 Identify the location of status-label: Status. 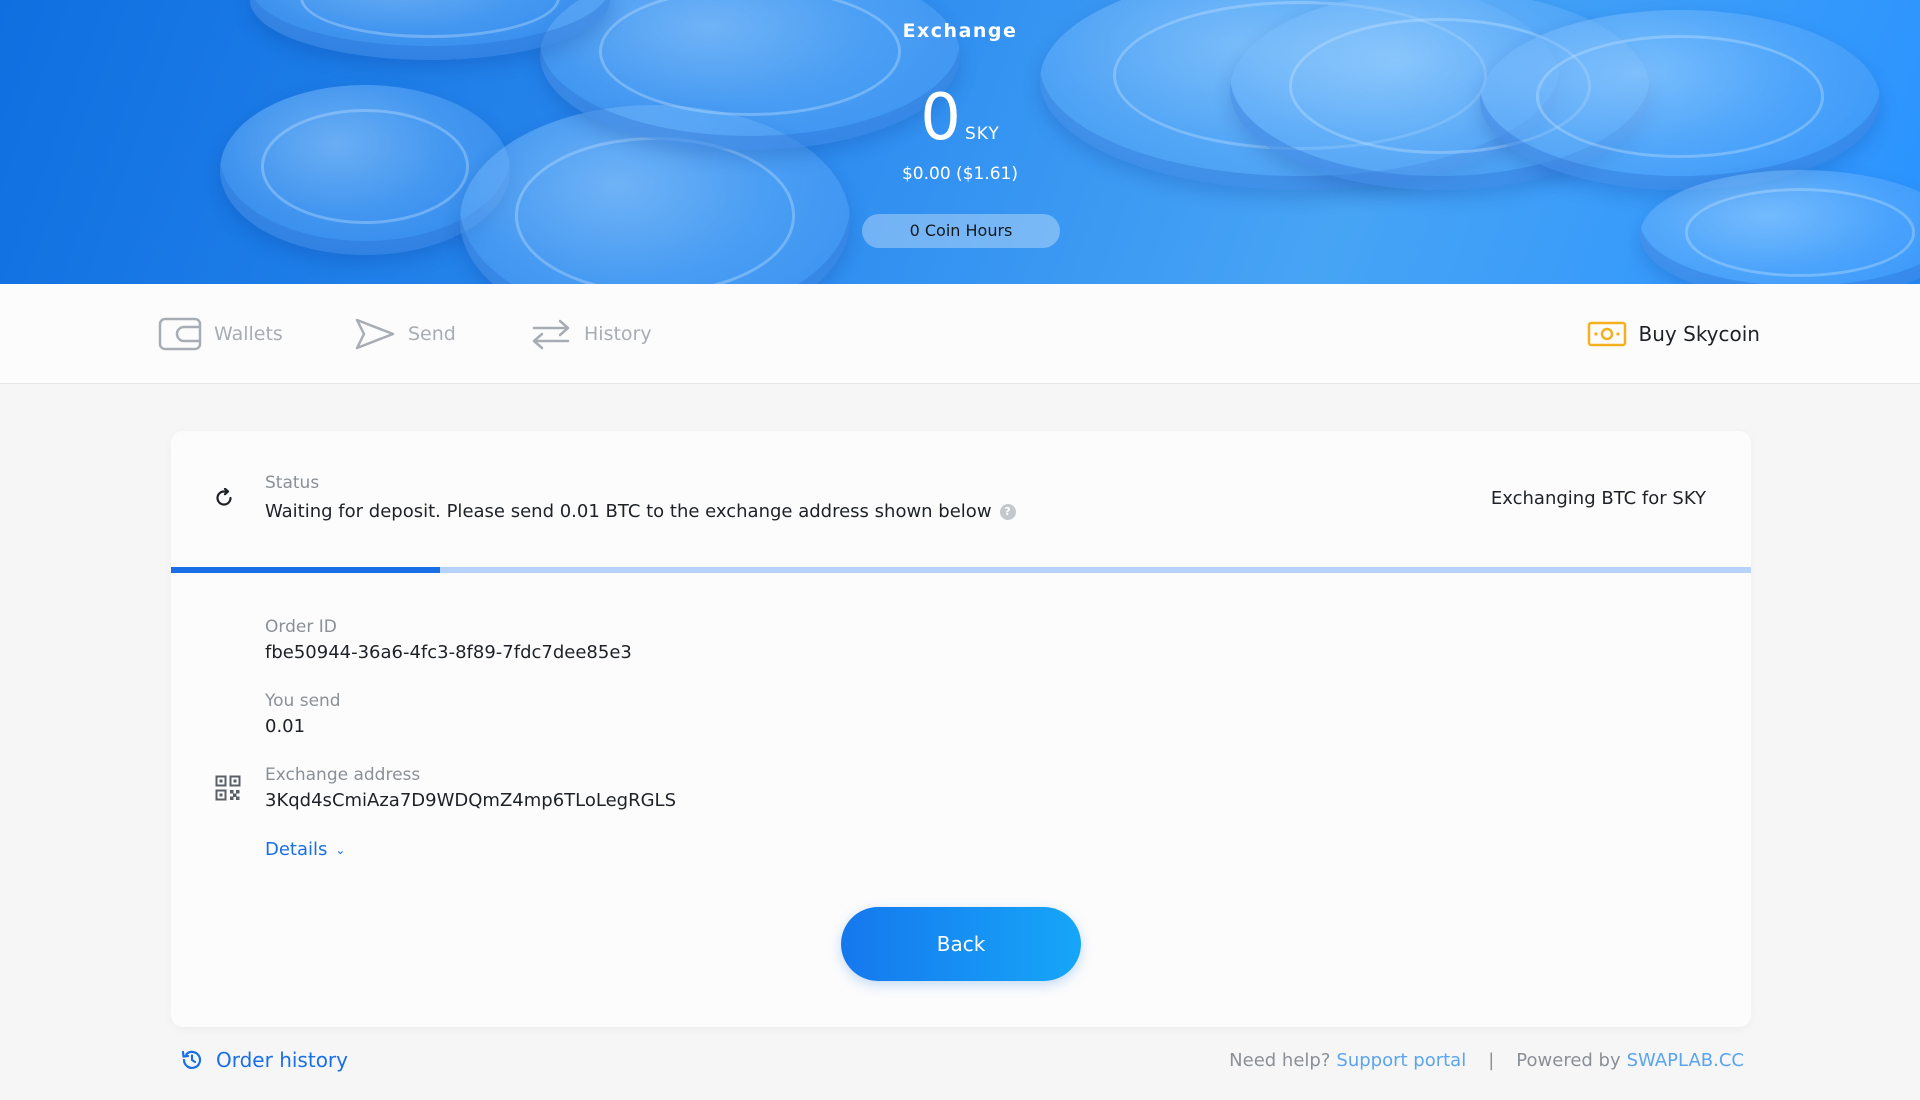
(292, 483).